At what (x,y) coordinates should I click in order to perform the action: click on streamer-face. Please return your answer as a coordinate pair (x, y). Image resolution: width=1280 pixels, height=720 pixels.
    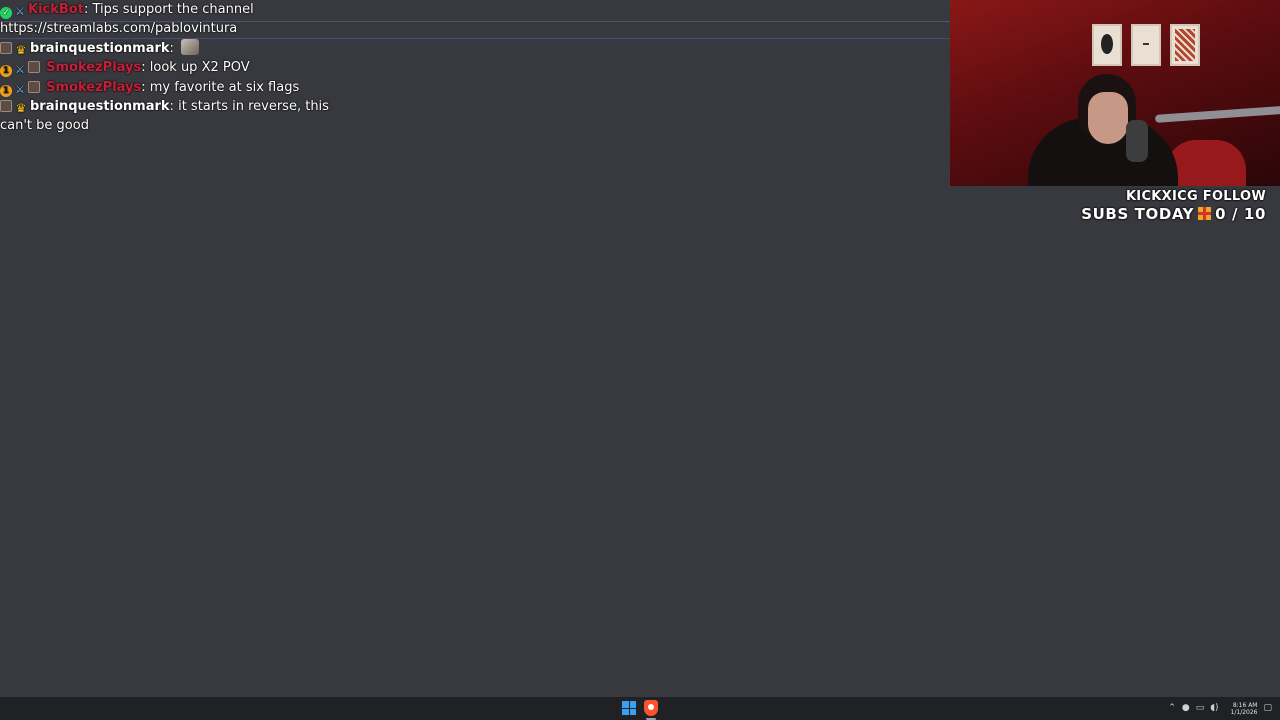
    Looking at the image, I should click on (1108, 118).